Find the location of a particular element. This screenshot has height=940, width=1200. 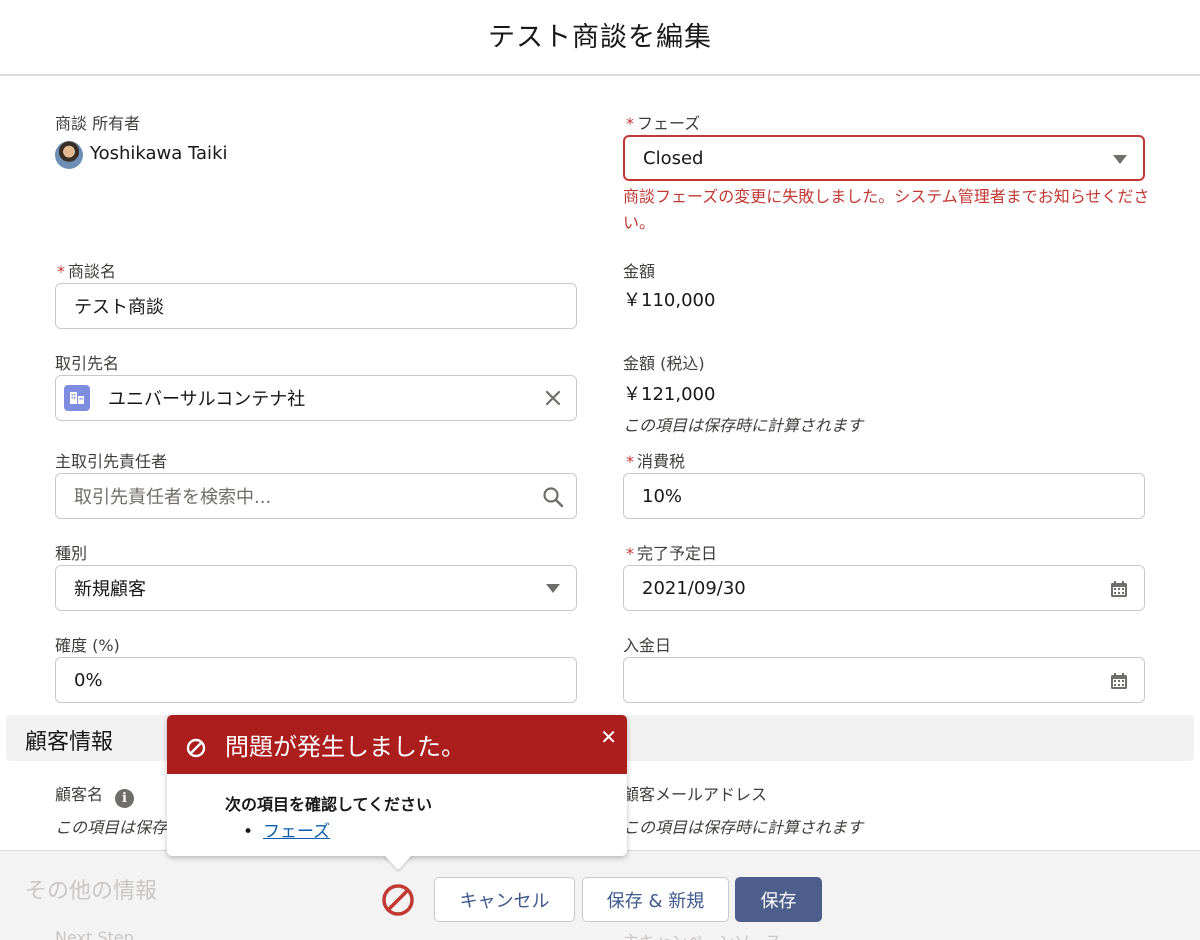

primary-contact-label: 主取引先責任者 is located at coordinates (111, 461).